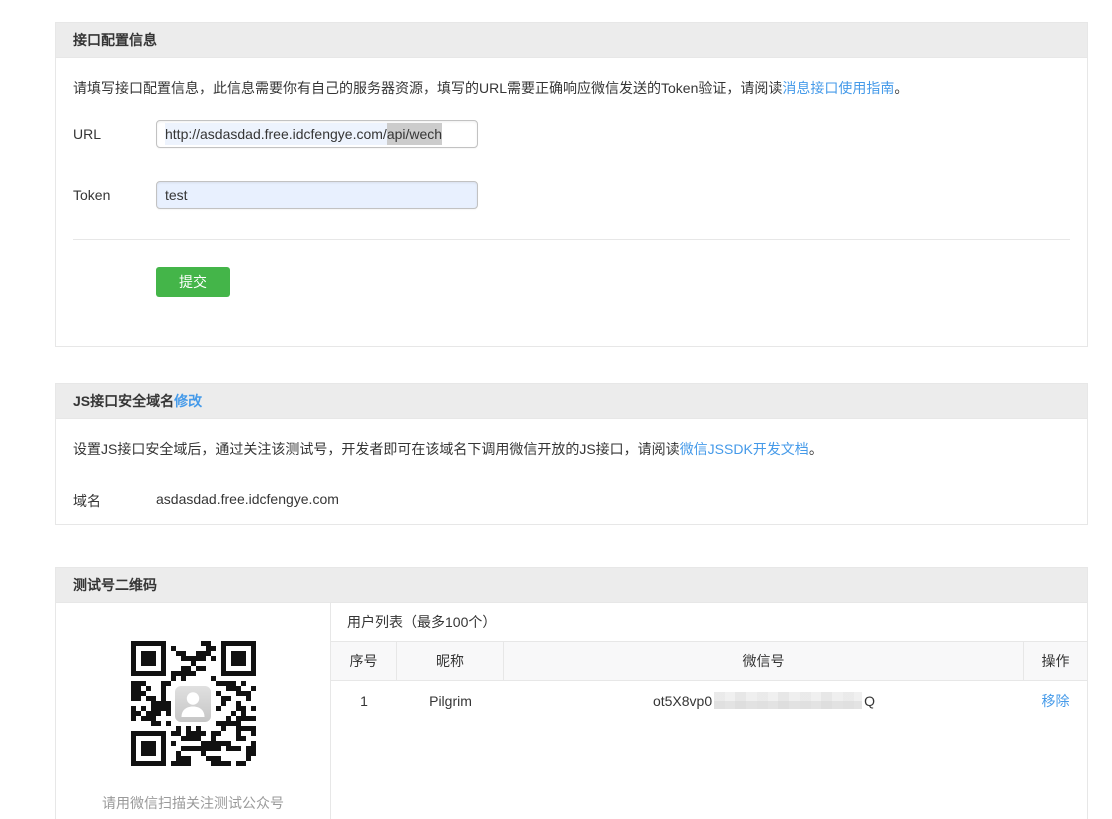 The width and height of the screenshot is (1112, 819). I want to click on header-nickname: 昵称, so click(450, 661).